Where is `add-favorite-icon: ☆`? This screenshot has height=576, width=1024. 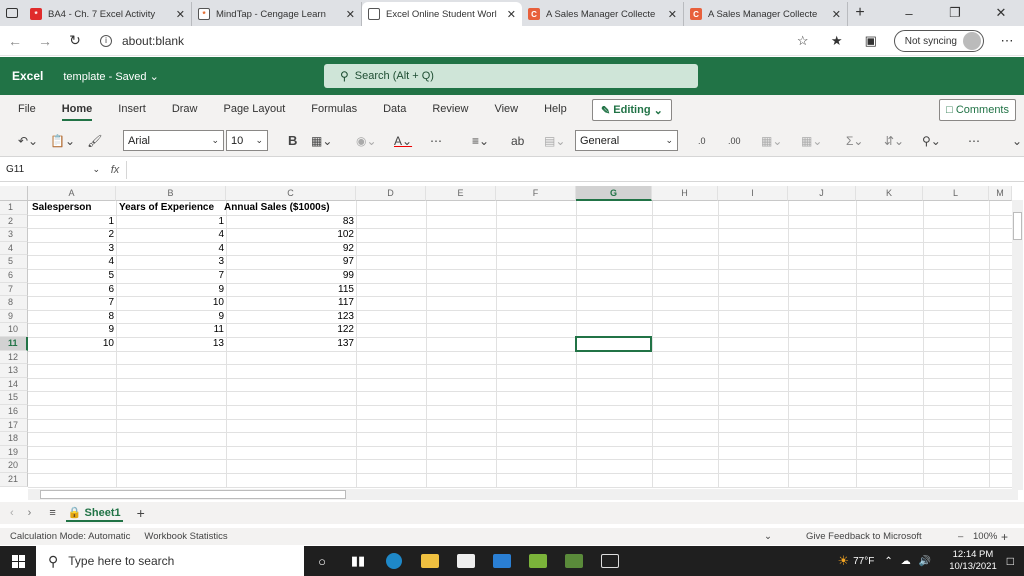 add-favorite-icon: ☆ is located at coordinates (803, 41).